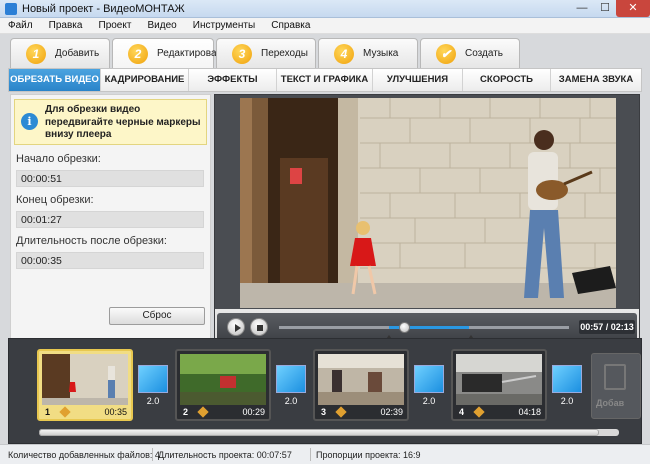  I want to click on clip-duration: 00:35, so click(115, 412).